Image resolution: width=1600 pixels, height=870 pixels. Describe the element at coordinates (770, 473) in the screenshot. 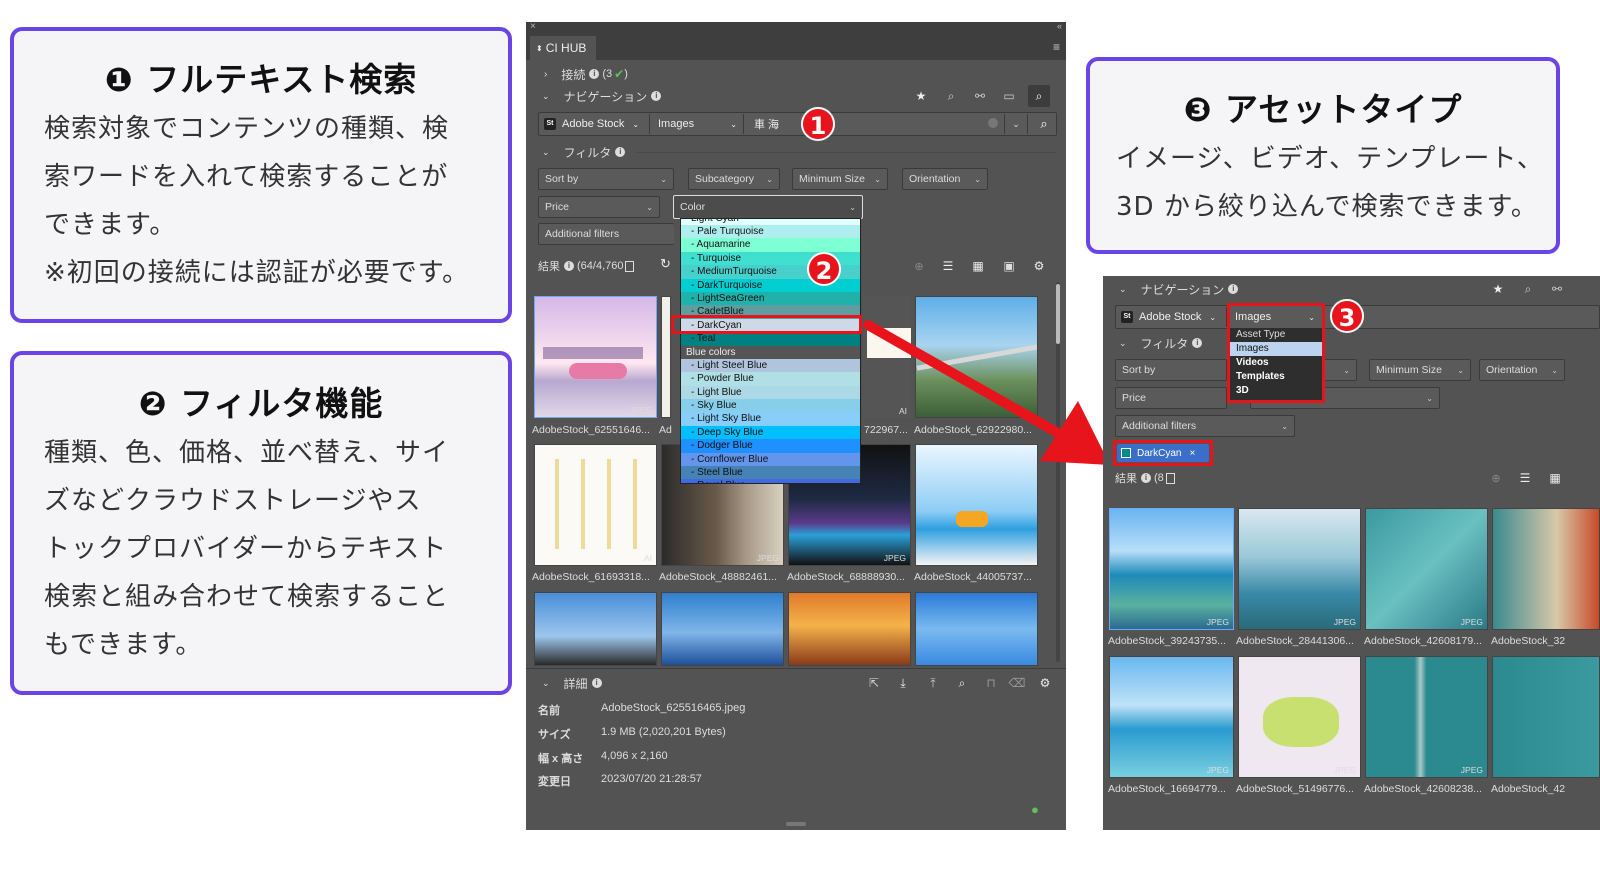

I see `color-option: - Steel Blue` at that location.